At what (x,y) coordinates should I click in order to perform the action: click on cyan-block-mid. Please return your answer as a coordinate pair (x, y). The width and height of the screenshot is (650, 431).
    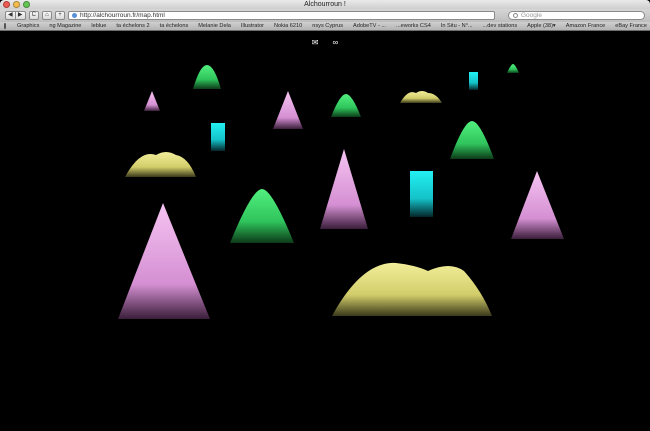
    Looking at the image, I should click on (218, 137).